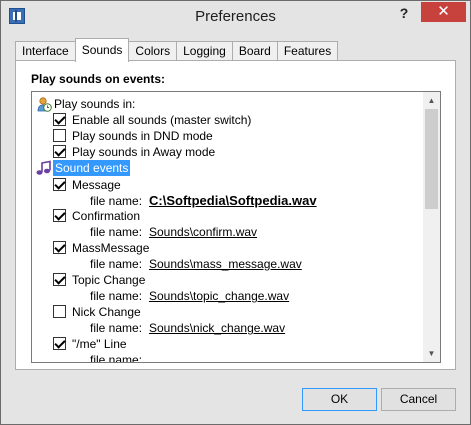  What do you see at coordinates (431, 100) in the screenshot?
I see `scroll-up-icon: ▲` at bounding box center [431, 100].